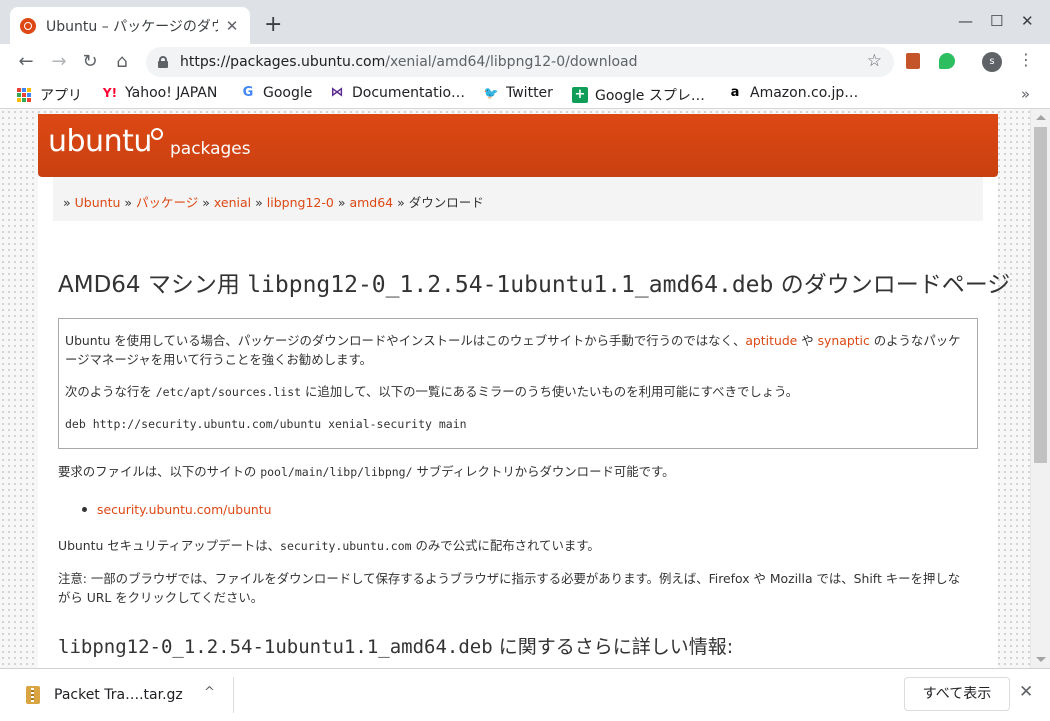 The height and width of the screenshot is (721, 1050). What do you see at coordinates (1041, 659) in the screenshot?
I see `scroll-down-icon` at bounding box center [1041, 659].